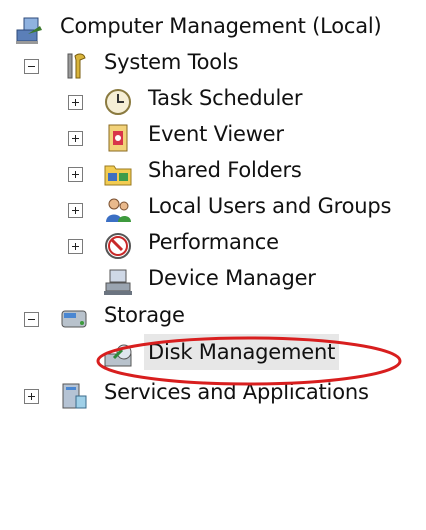  What do you see at coordinates (76, 66) in the screenshot?
I see `tools-icon` at bounding box center [76, 66].